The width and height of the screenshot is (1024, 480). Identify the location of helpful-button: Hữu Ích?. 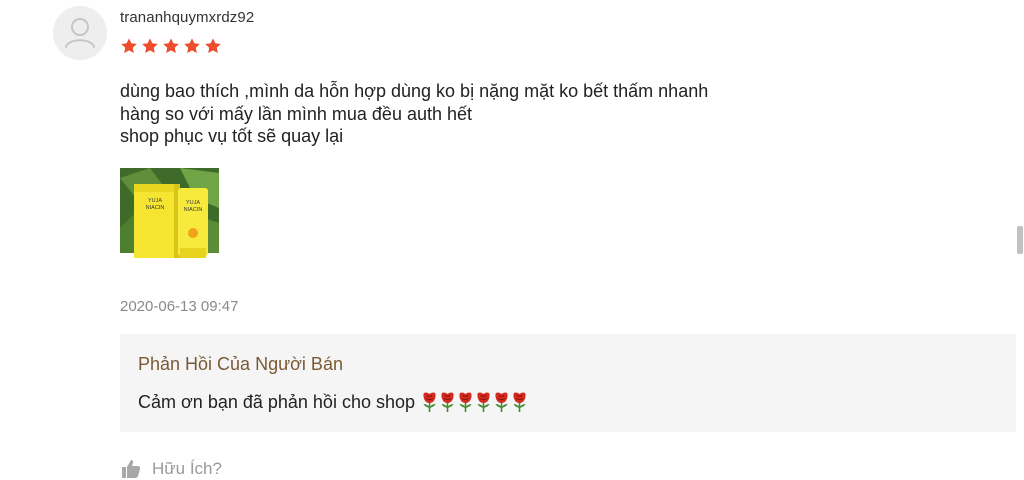
(171, 469).